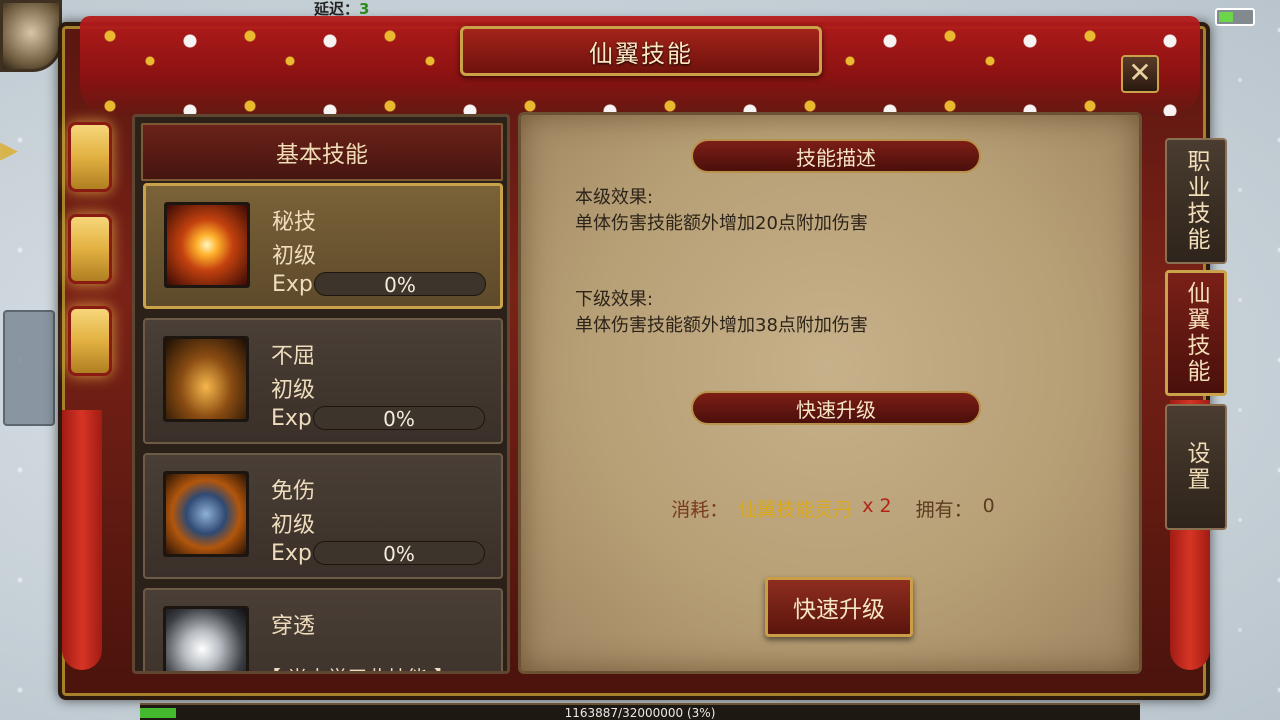  I want to click on red-ribbon-decoration, so click(82, 540).